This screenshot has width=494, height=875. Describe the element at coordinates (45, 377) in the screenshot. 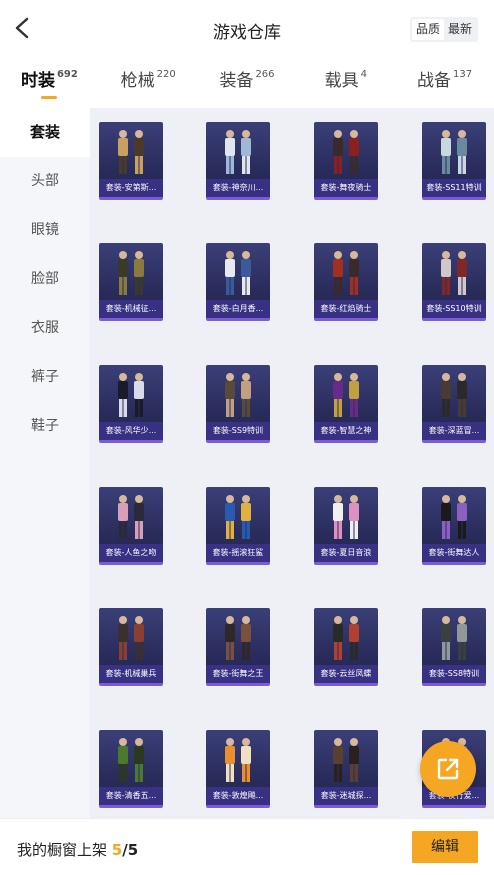

I see `sidebar-item-5: 裤子` at that location.